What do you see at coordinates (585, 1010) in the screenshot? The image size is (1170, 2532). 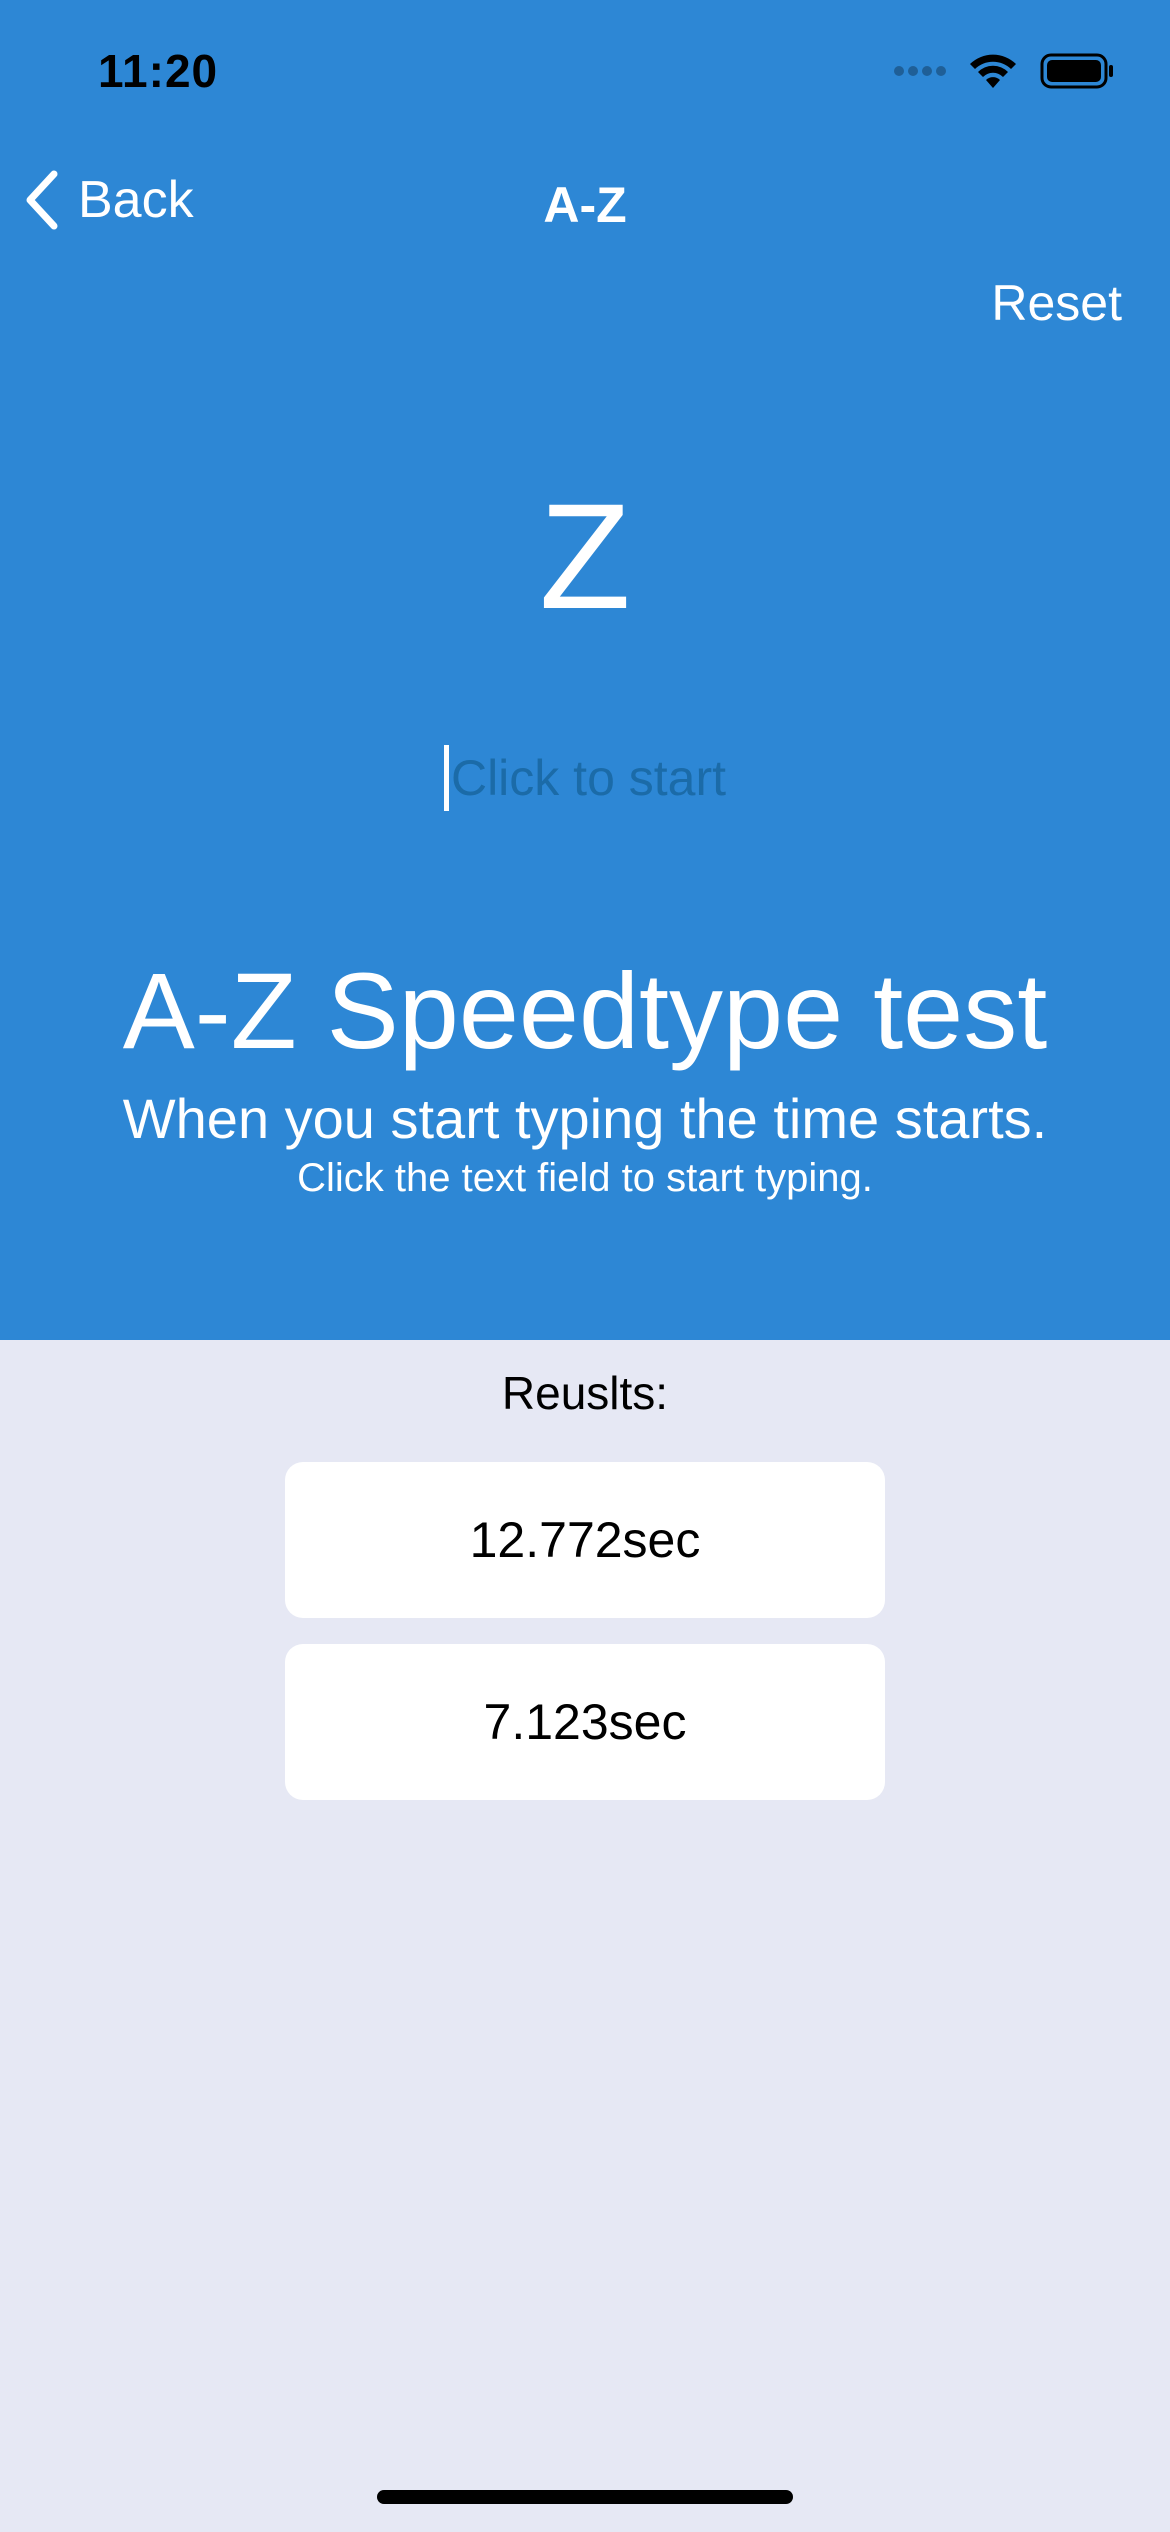 I see `test-heading: A-Z Speedtype test` at bounding box center [585, 1010].